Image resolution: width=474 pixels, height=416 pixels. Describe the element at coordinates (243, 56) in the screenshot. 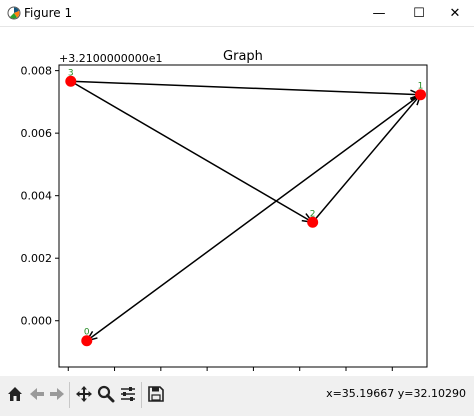

I see `chart-title: Graph` at that location.